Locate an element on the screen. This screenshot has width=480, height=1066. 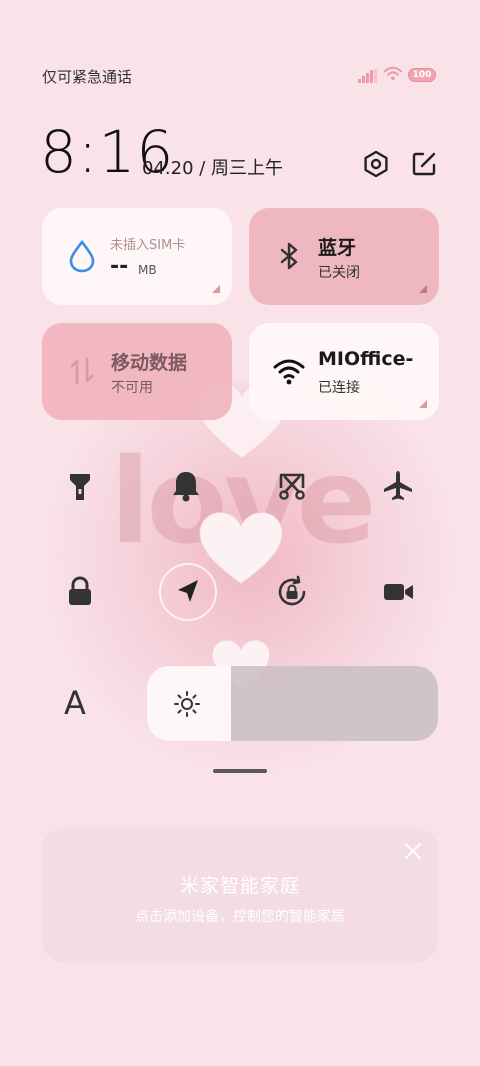
carrier-text: 仅可紧急通话 is located at coordinates (87, 77).